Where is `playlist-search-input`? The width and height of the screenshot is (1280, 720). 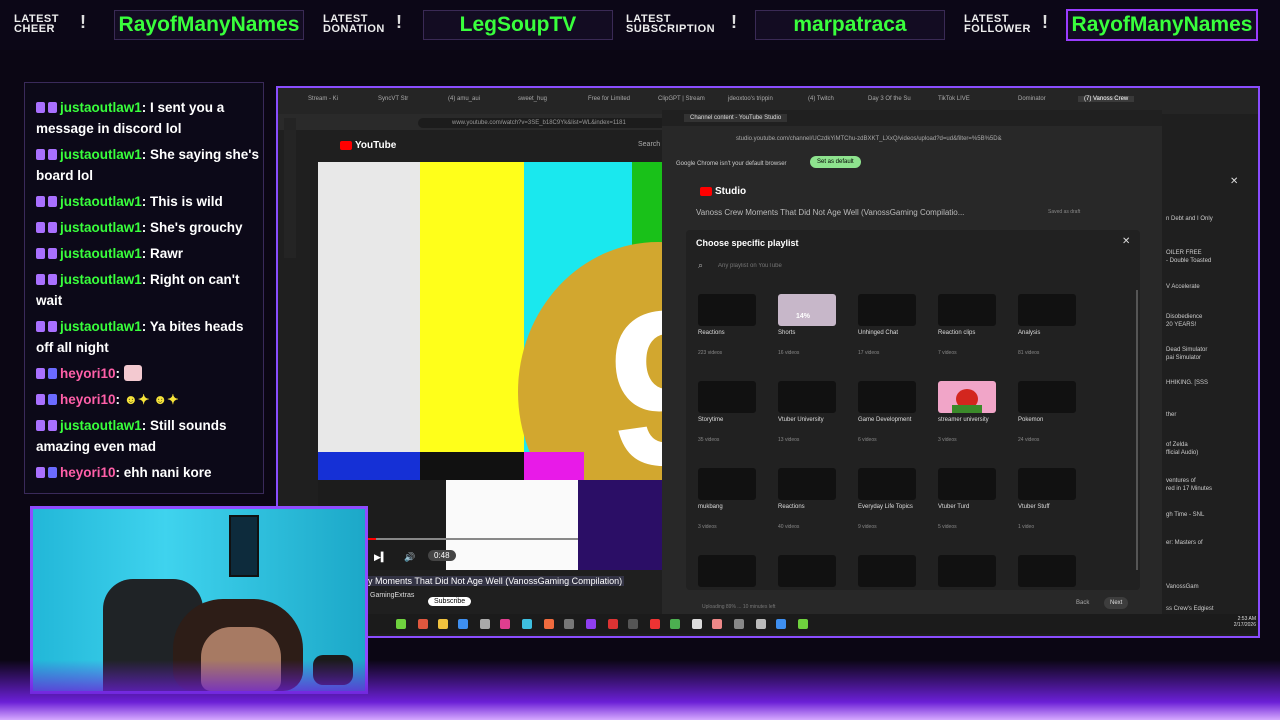
playlist-search-input is located at coordinates (908, 266).